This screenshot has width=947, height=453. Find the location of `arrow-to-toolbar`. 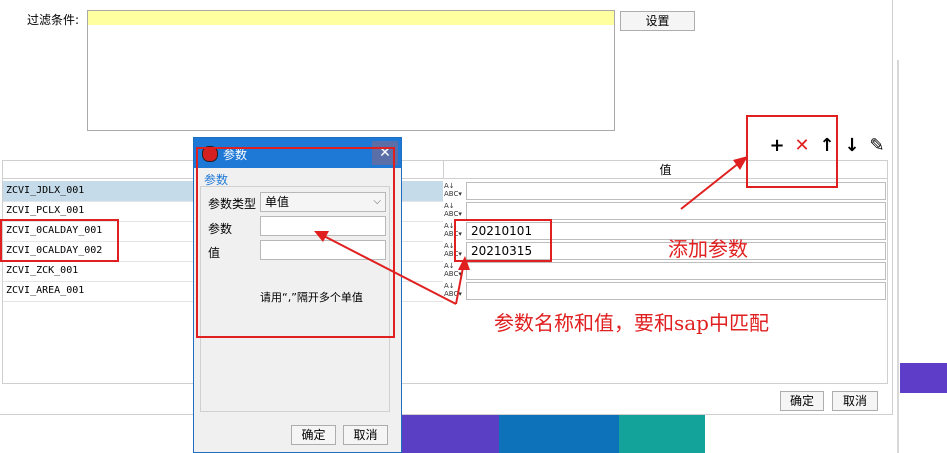

arrow-to-toolbar is located at coordinates (712, 184).